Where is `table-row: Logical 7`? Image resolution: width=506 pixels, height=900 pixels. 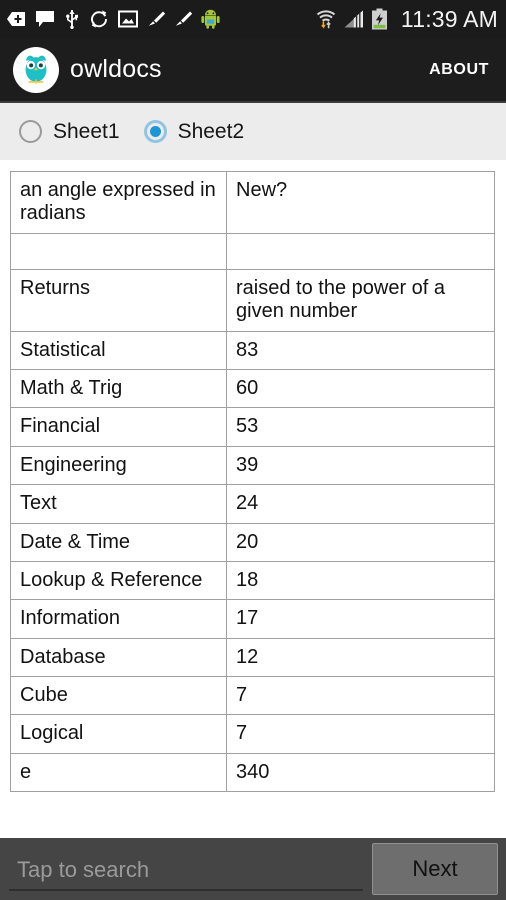
table-row: Logical 7 is located at coordinates (252, 734).